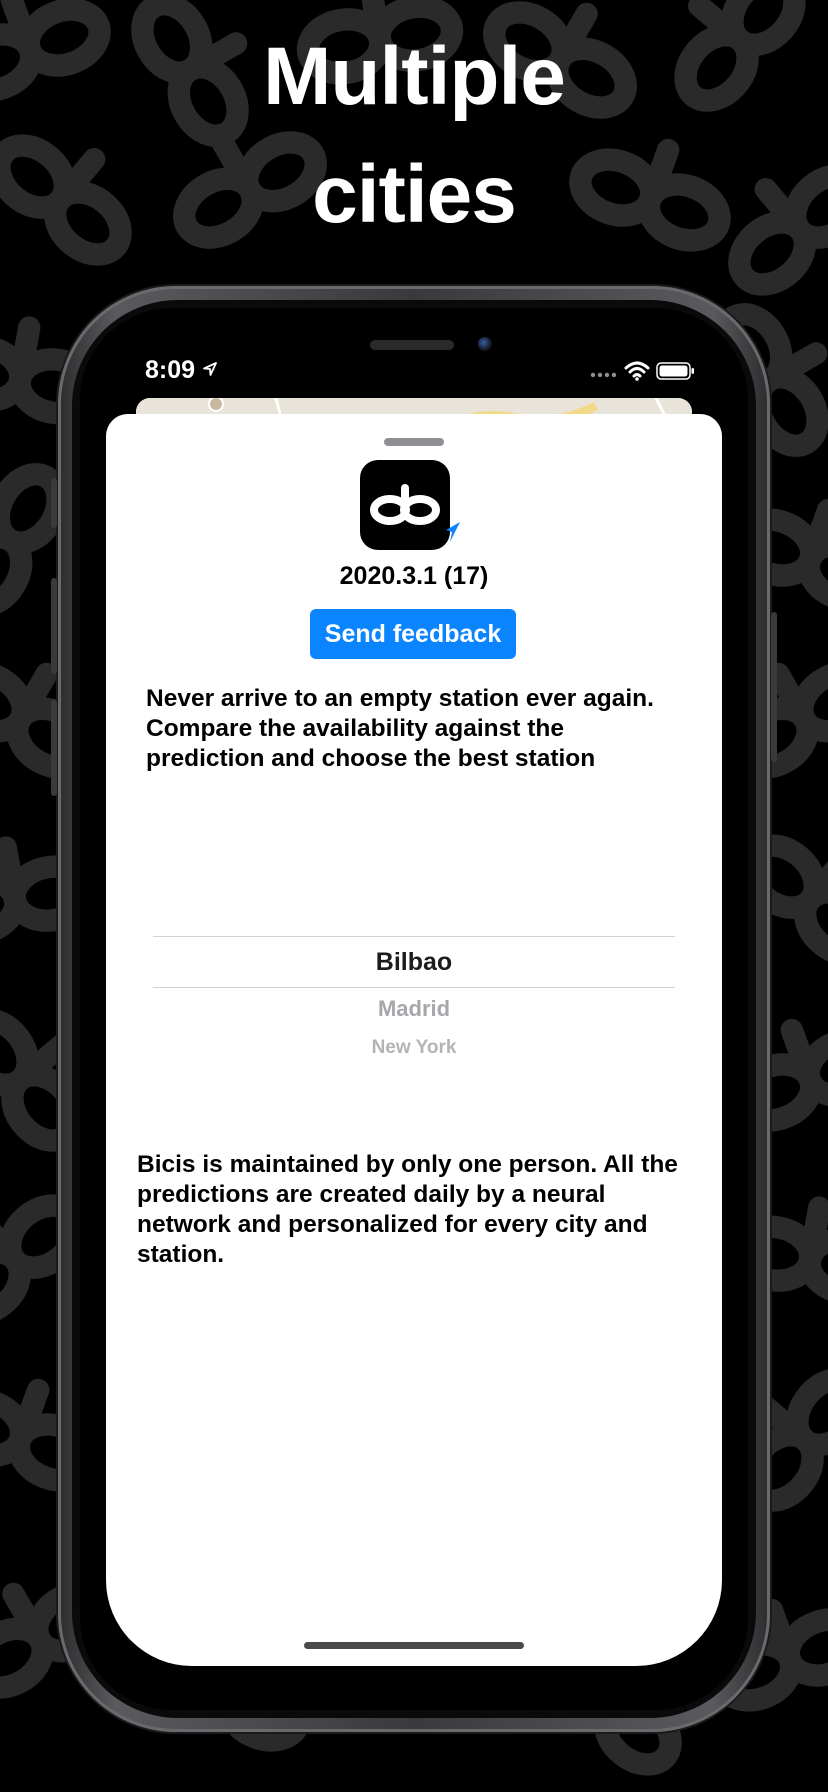 The image size is (828, 1792). What do you see at coordinates (412, 345) in the screenshot?
I see `earpiece-speaker` at bounding box center [412, 345].